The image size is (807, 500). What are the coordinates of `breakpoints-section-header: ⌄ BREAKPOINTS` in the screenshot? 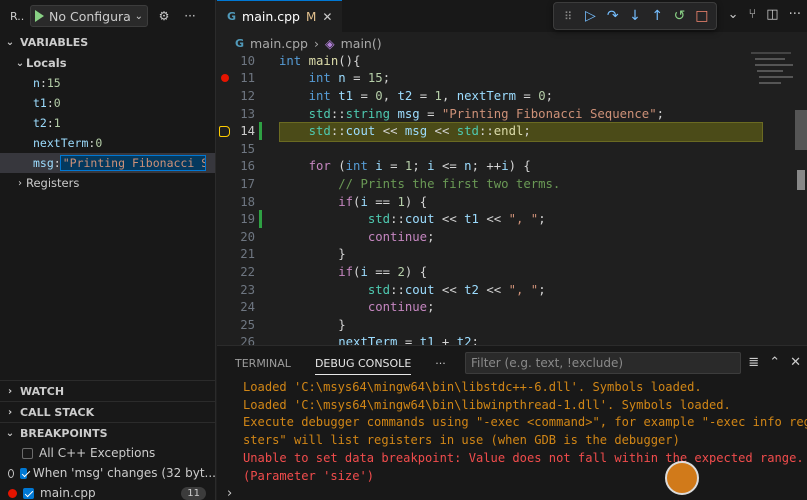 It's located at (107, 432).